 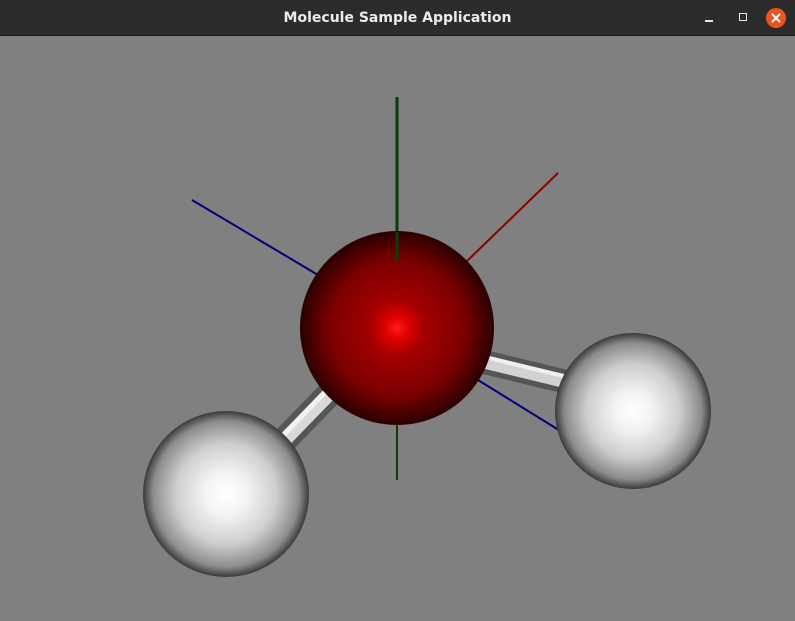 I want to click on title-bar: Molecule Sample Application, so click(x=397, y=18).